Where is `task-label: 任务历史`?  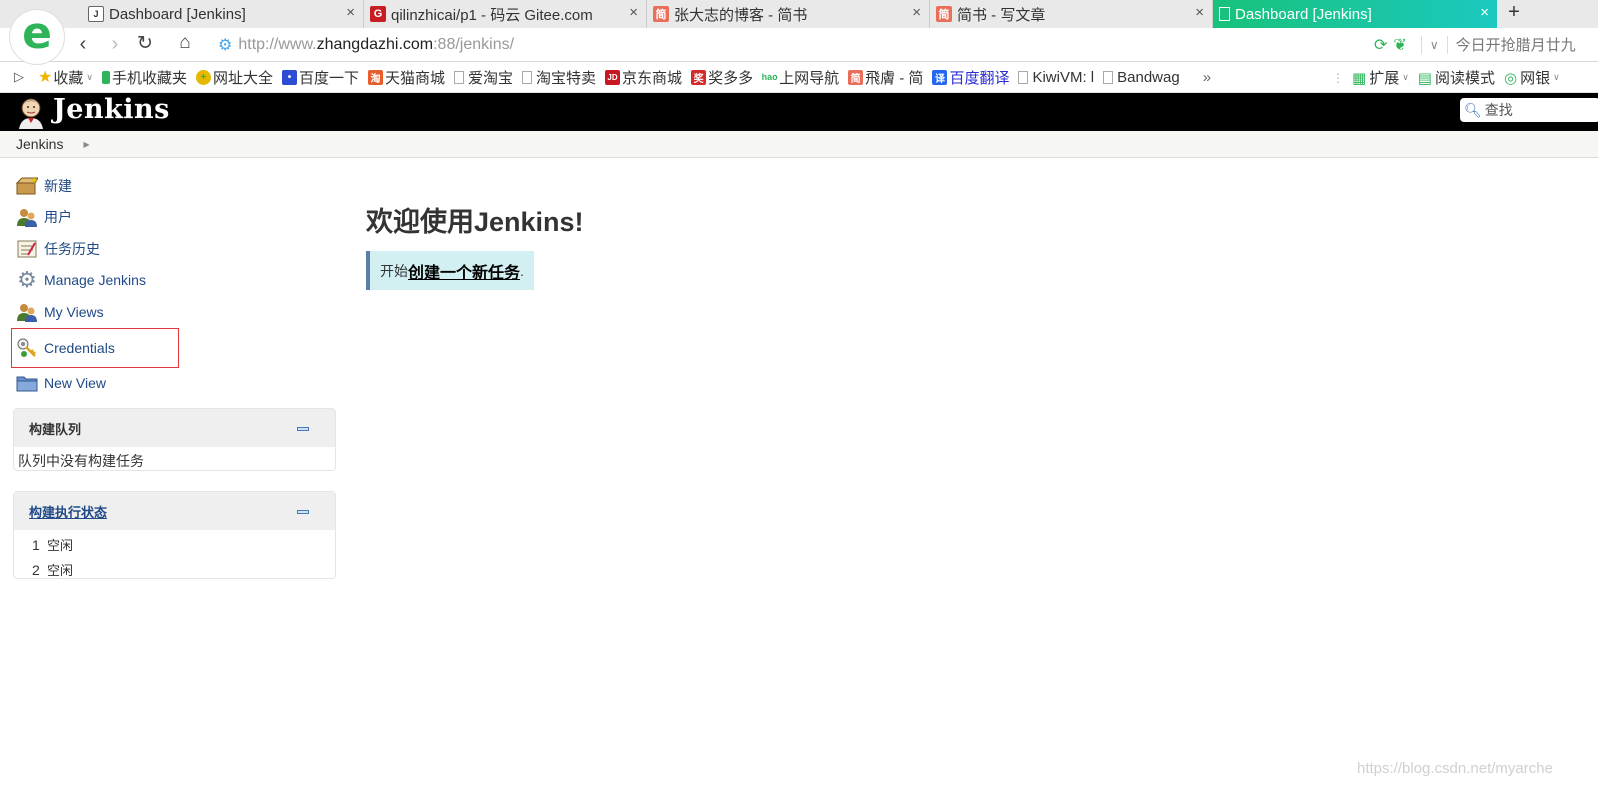
task-label: 任务历史 is located at coordinates (72, 249).